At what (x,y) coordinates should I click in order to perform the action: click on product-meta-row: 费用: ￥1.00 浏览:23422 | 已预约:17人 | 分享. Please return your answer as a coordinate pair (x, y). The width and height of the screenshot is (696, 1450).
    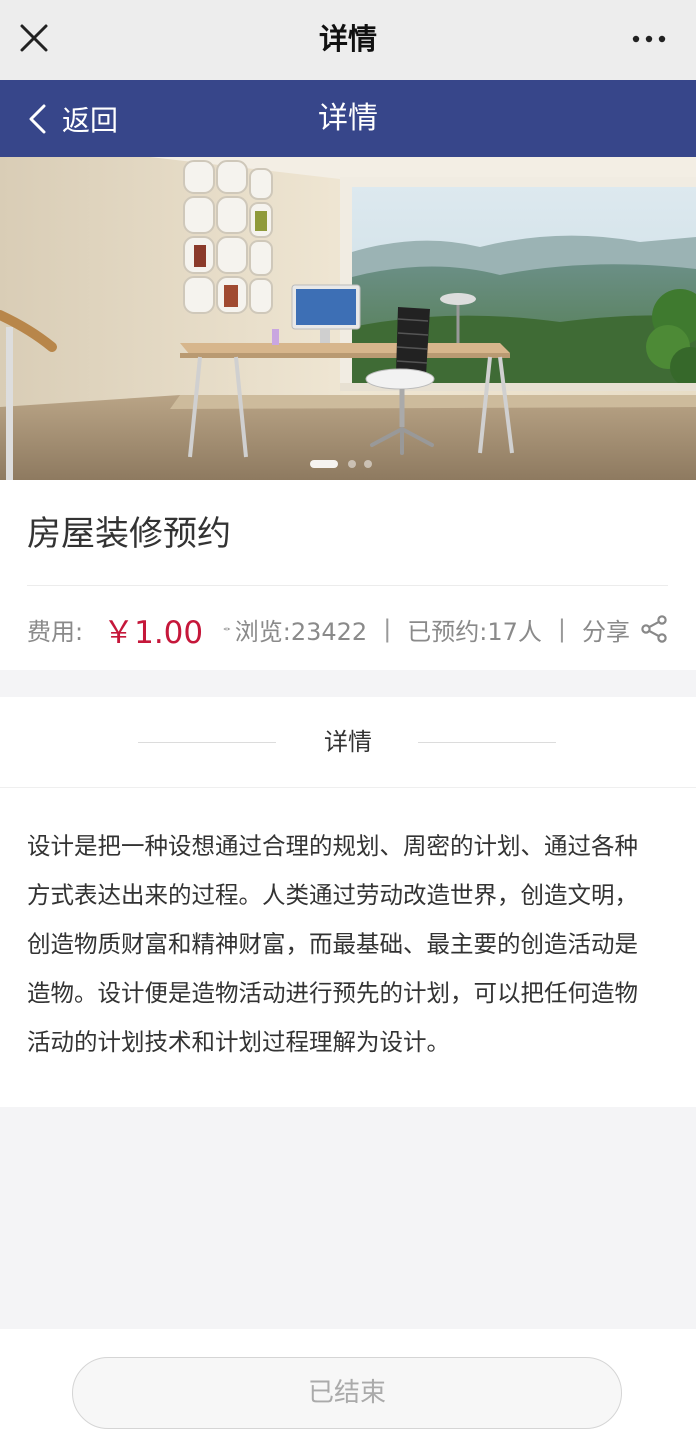
    Looking at the image, I should click on (347, 629).